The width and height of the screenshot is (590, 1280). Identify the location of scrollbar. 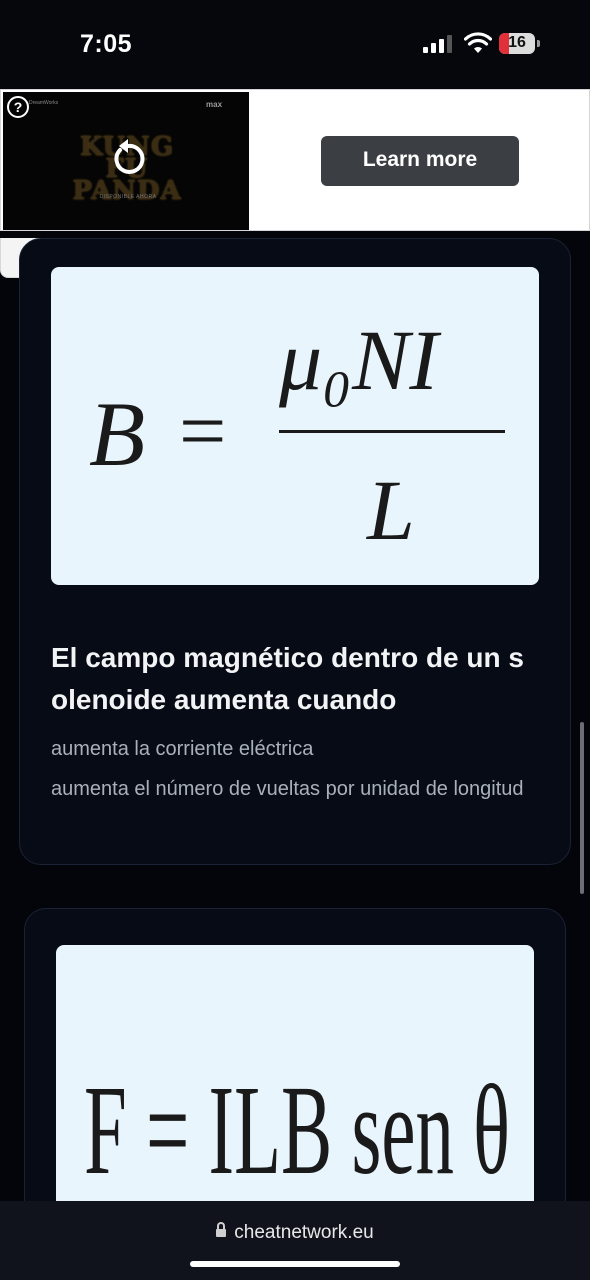
(582, 808).